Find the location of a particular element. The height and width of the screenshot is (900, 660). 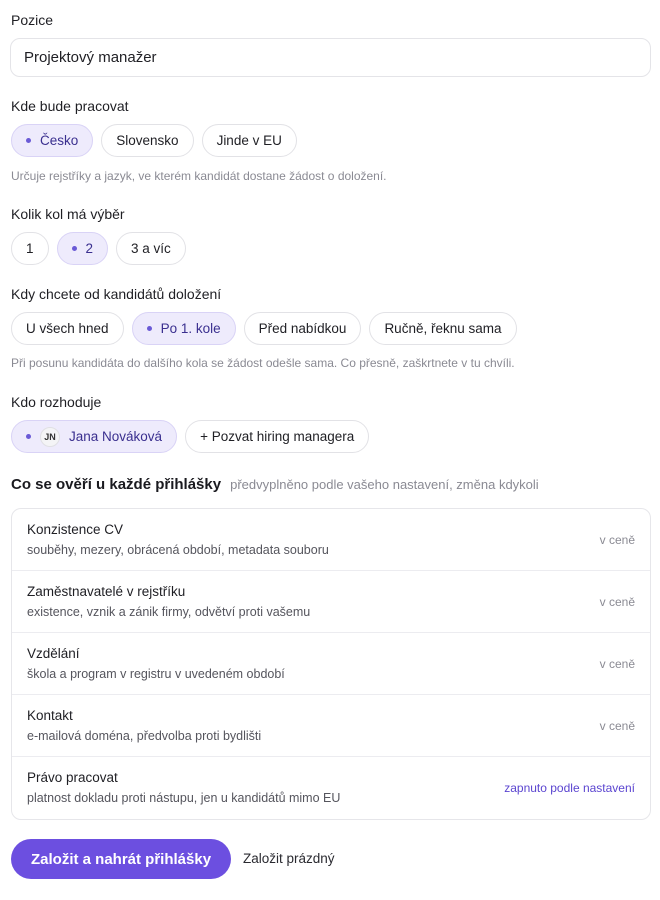

timing-label: Kdy chcete od kandidátů doložení is located at coordinates (116, 294).